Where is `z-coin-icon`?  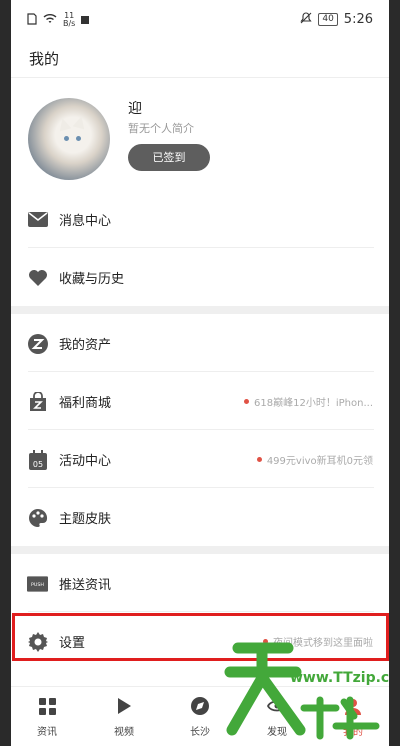
z-coin-icon is located at coordinates (37, 343).